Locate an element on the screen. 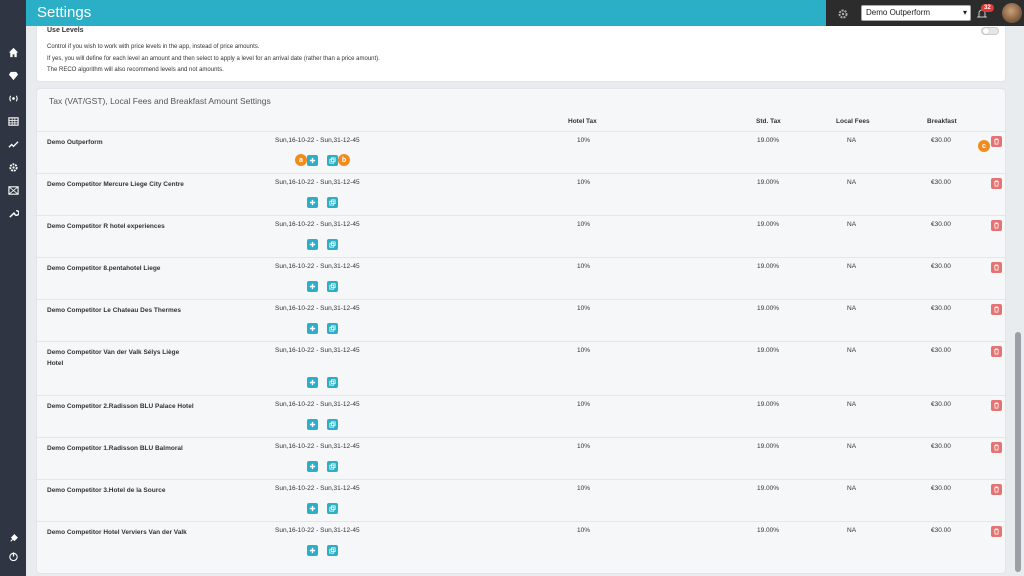 The height and width of the screenshot is (576, 1024). hotel-name: Demo Competitor 1.Radisson BLU Balmoral is located at coordinates (115, 448).